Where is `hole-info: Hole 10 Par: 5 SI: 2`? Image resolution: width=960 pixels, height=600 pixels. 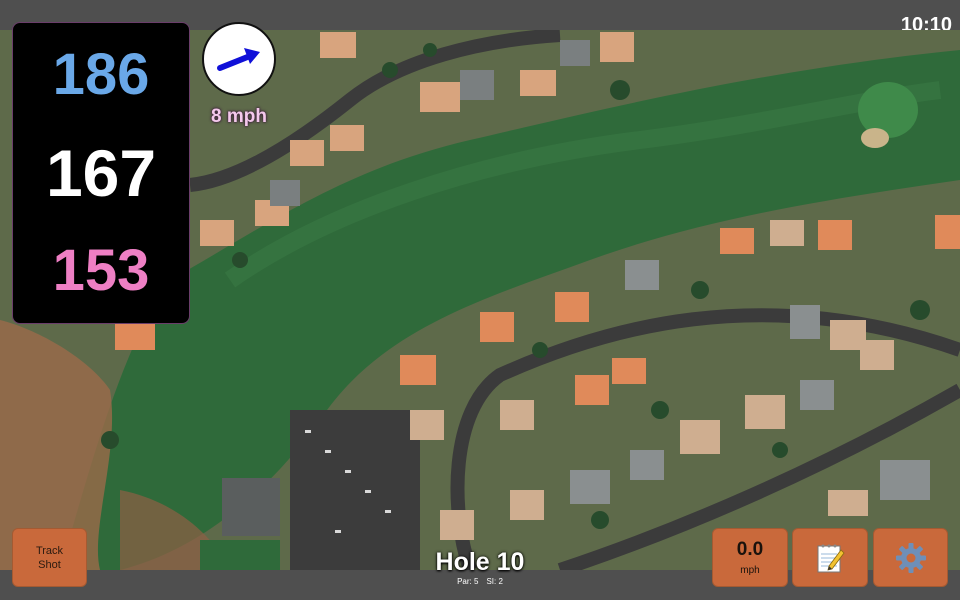
hole-info: Hole 10 Par: 5 SI: 2 is located at coordinates (480, 567).